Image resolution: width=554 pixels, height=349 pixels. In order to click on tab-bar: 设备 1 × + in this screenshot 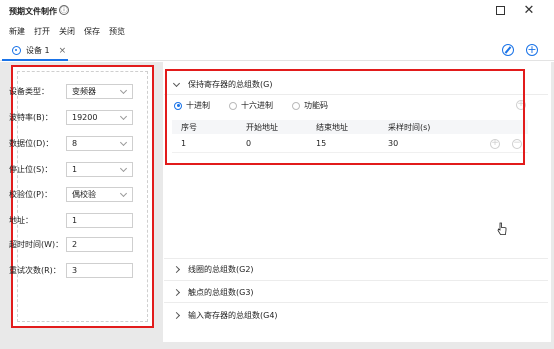, I will do `click(277, 50)`.